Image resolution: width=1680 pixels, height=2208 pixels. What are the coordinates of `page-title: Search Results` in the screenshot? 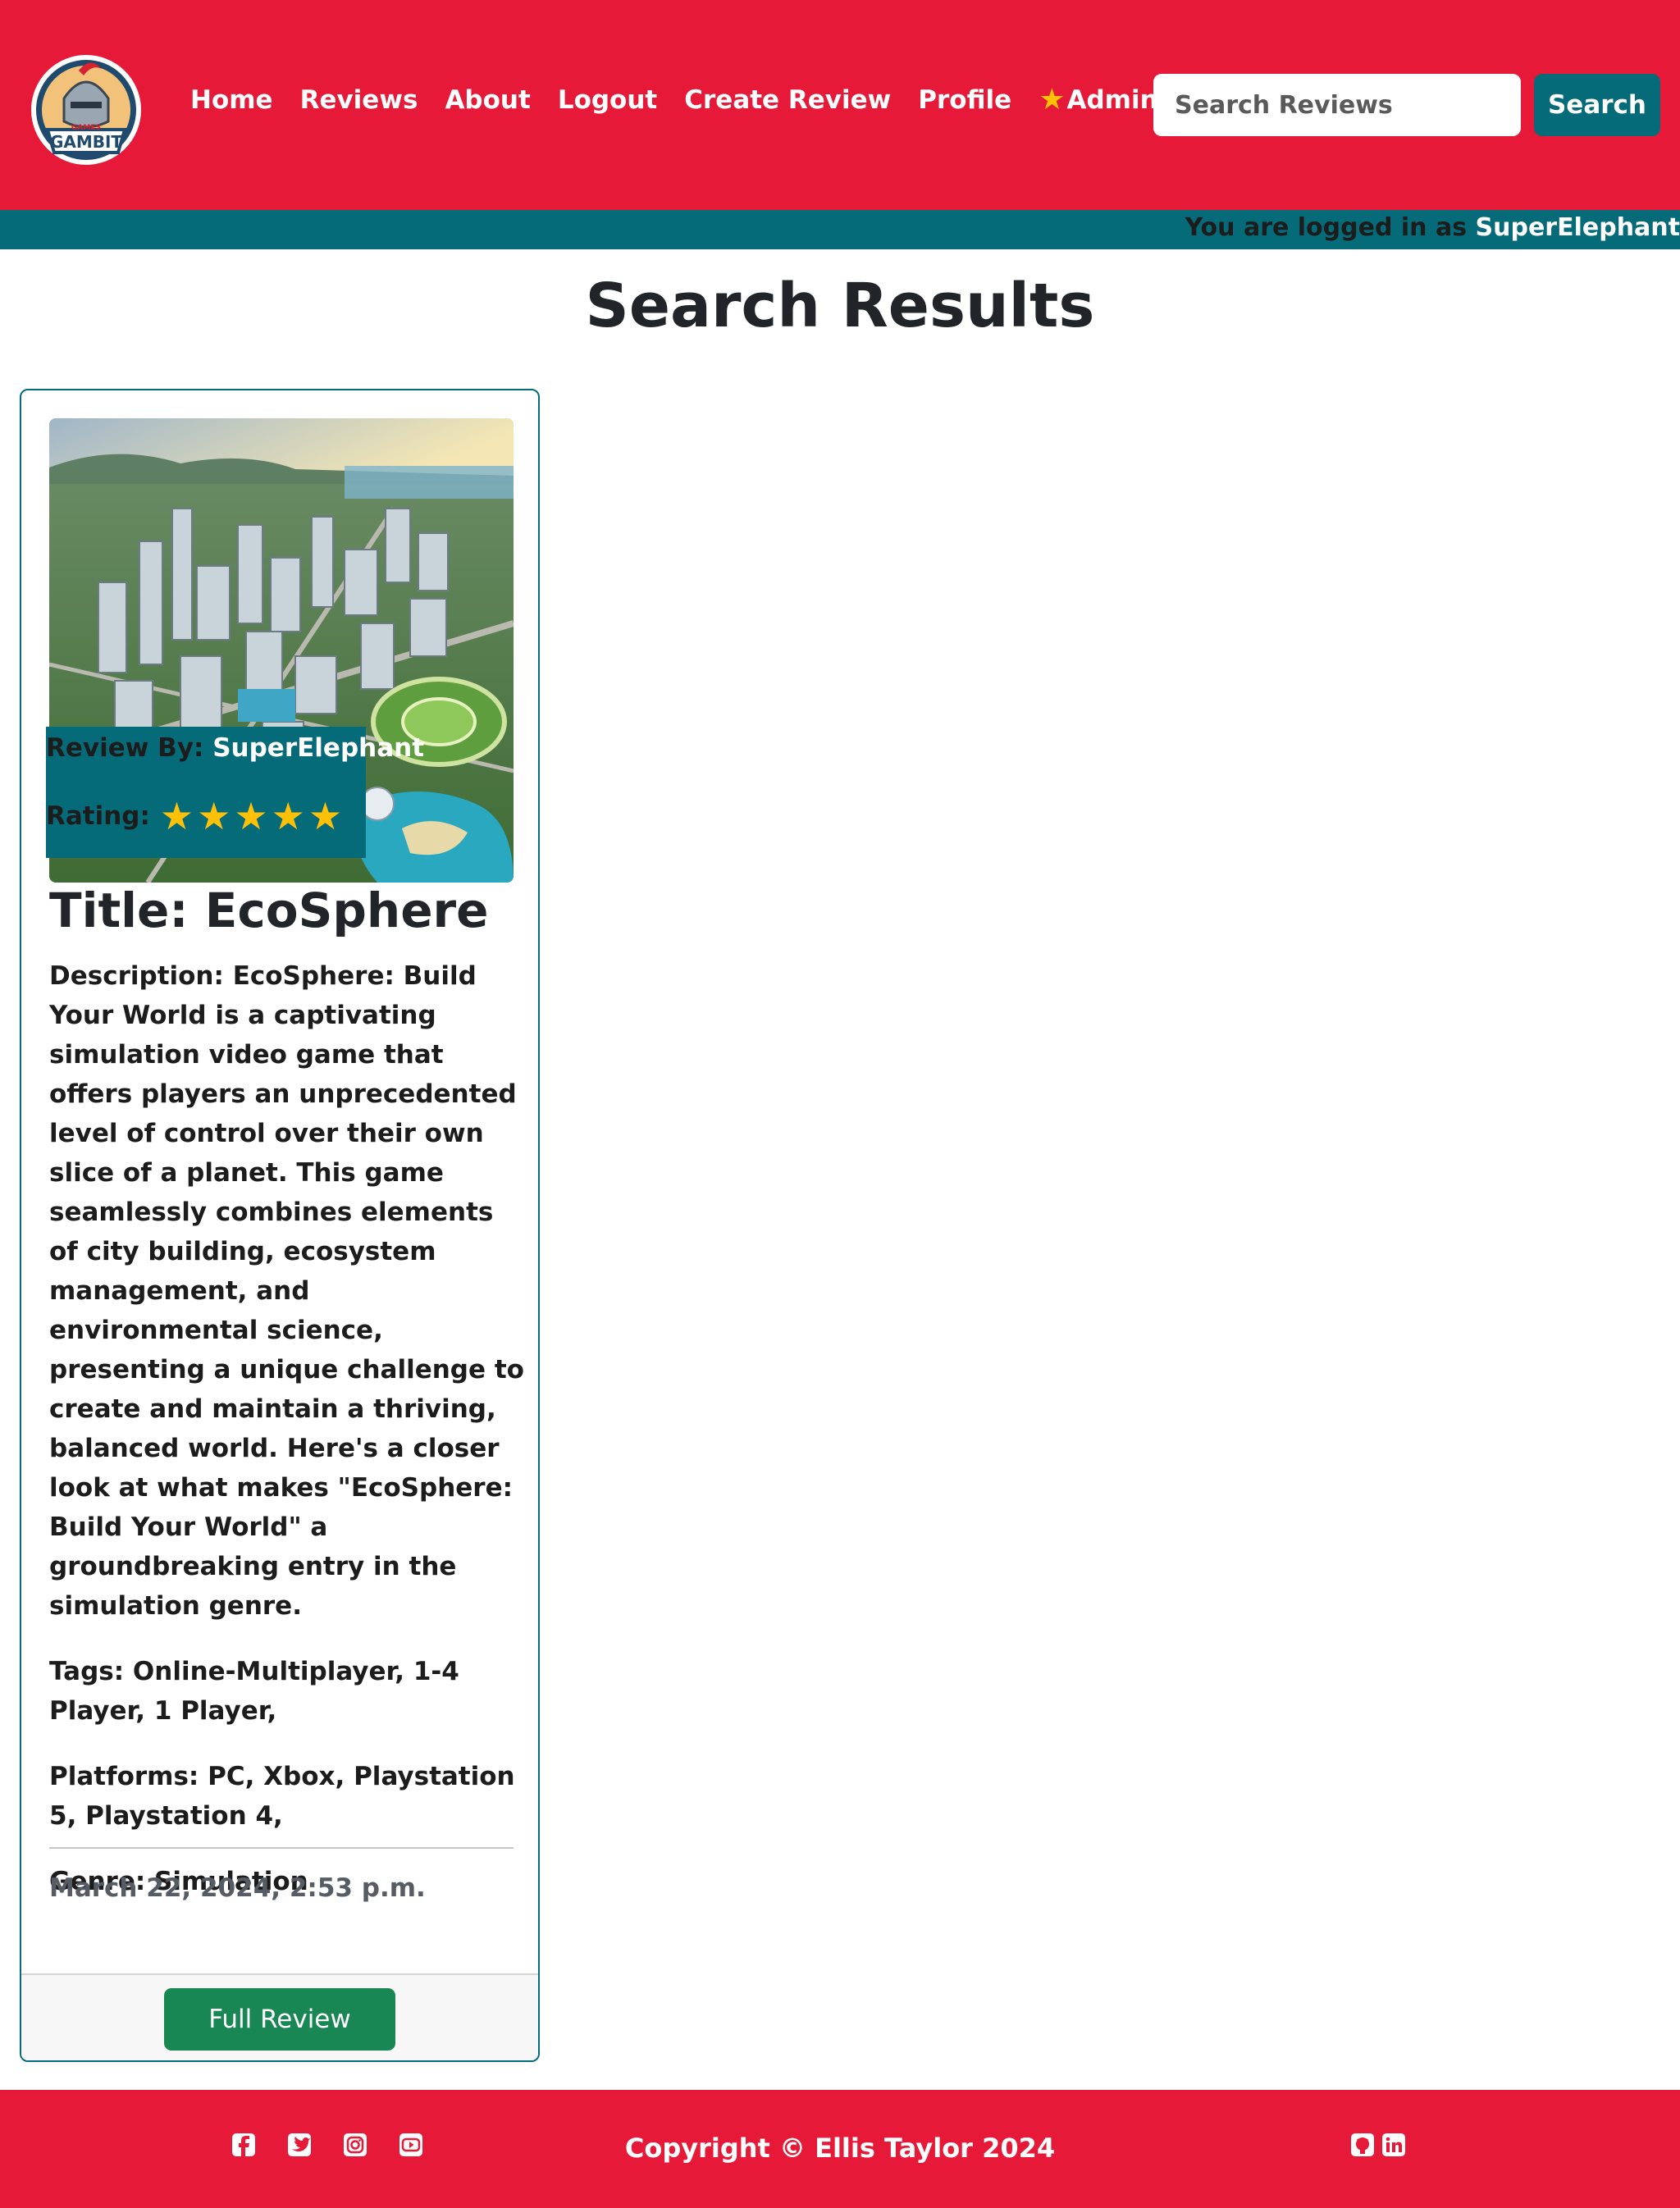 It's located at (840, 306).